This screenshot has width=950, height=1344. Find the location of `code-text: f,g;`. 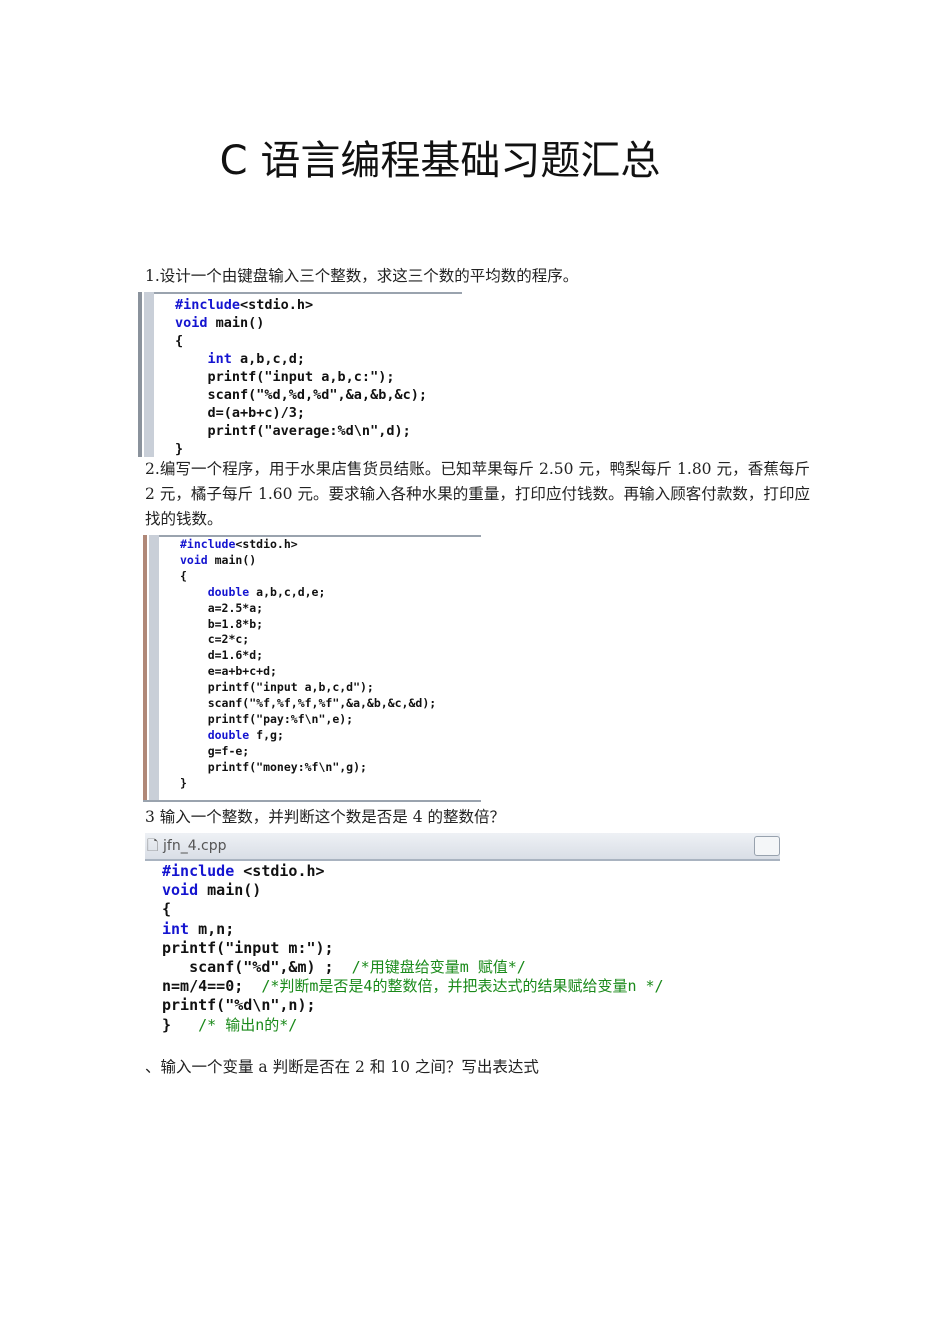

code-text: f,g; is located at coordinates (266, 734).